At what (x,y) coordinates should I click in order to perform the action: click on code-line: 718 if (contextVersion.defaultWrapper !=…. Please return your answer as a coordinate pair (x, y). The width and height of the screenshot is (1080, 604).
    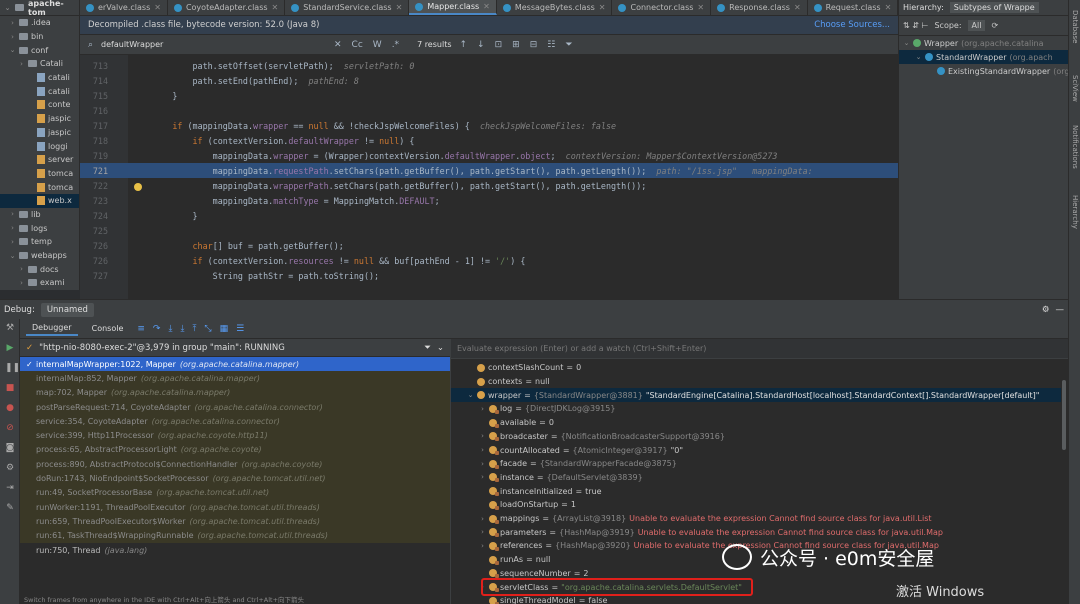
    Looking at the image, I should click on (489, 140).